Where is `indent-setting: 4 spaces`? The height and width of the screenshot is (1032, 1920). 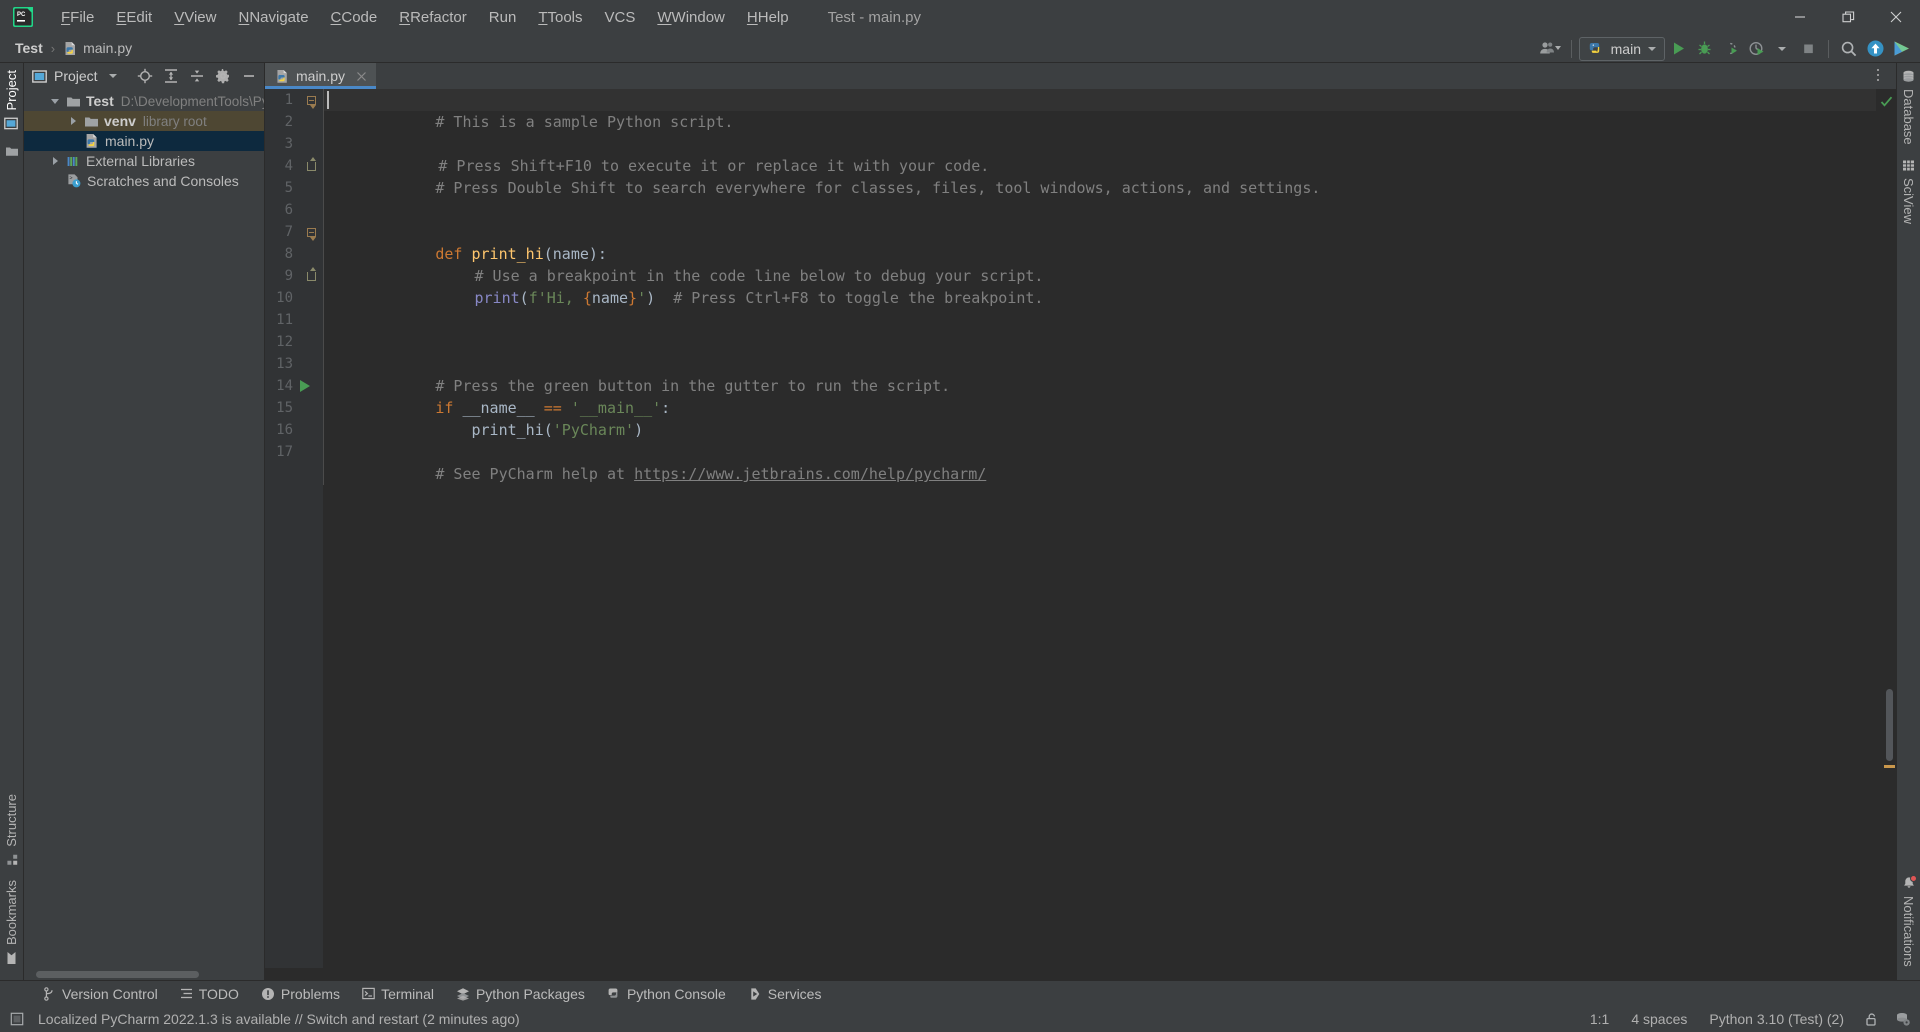 indent-setting: 4 spaces is located at coordinates (1659, 1019).